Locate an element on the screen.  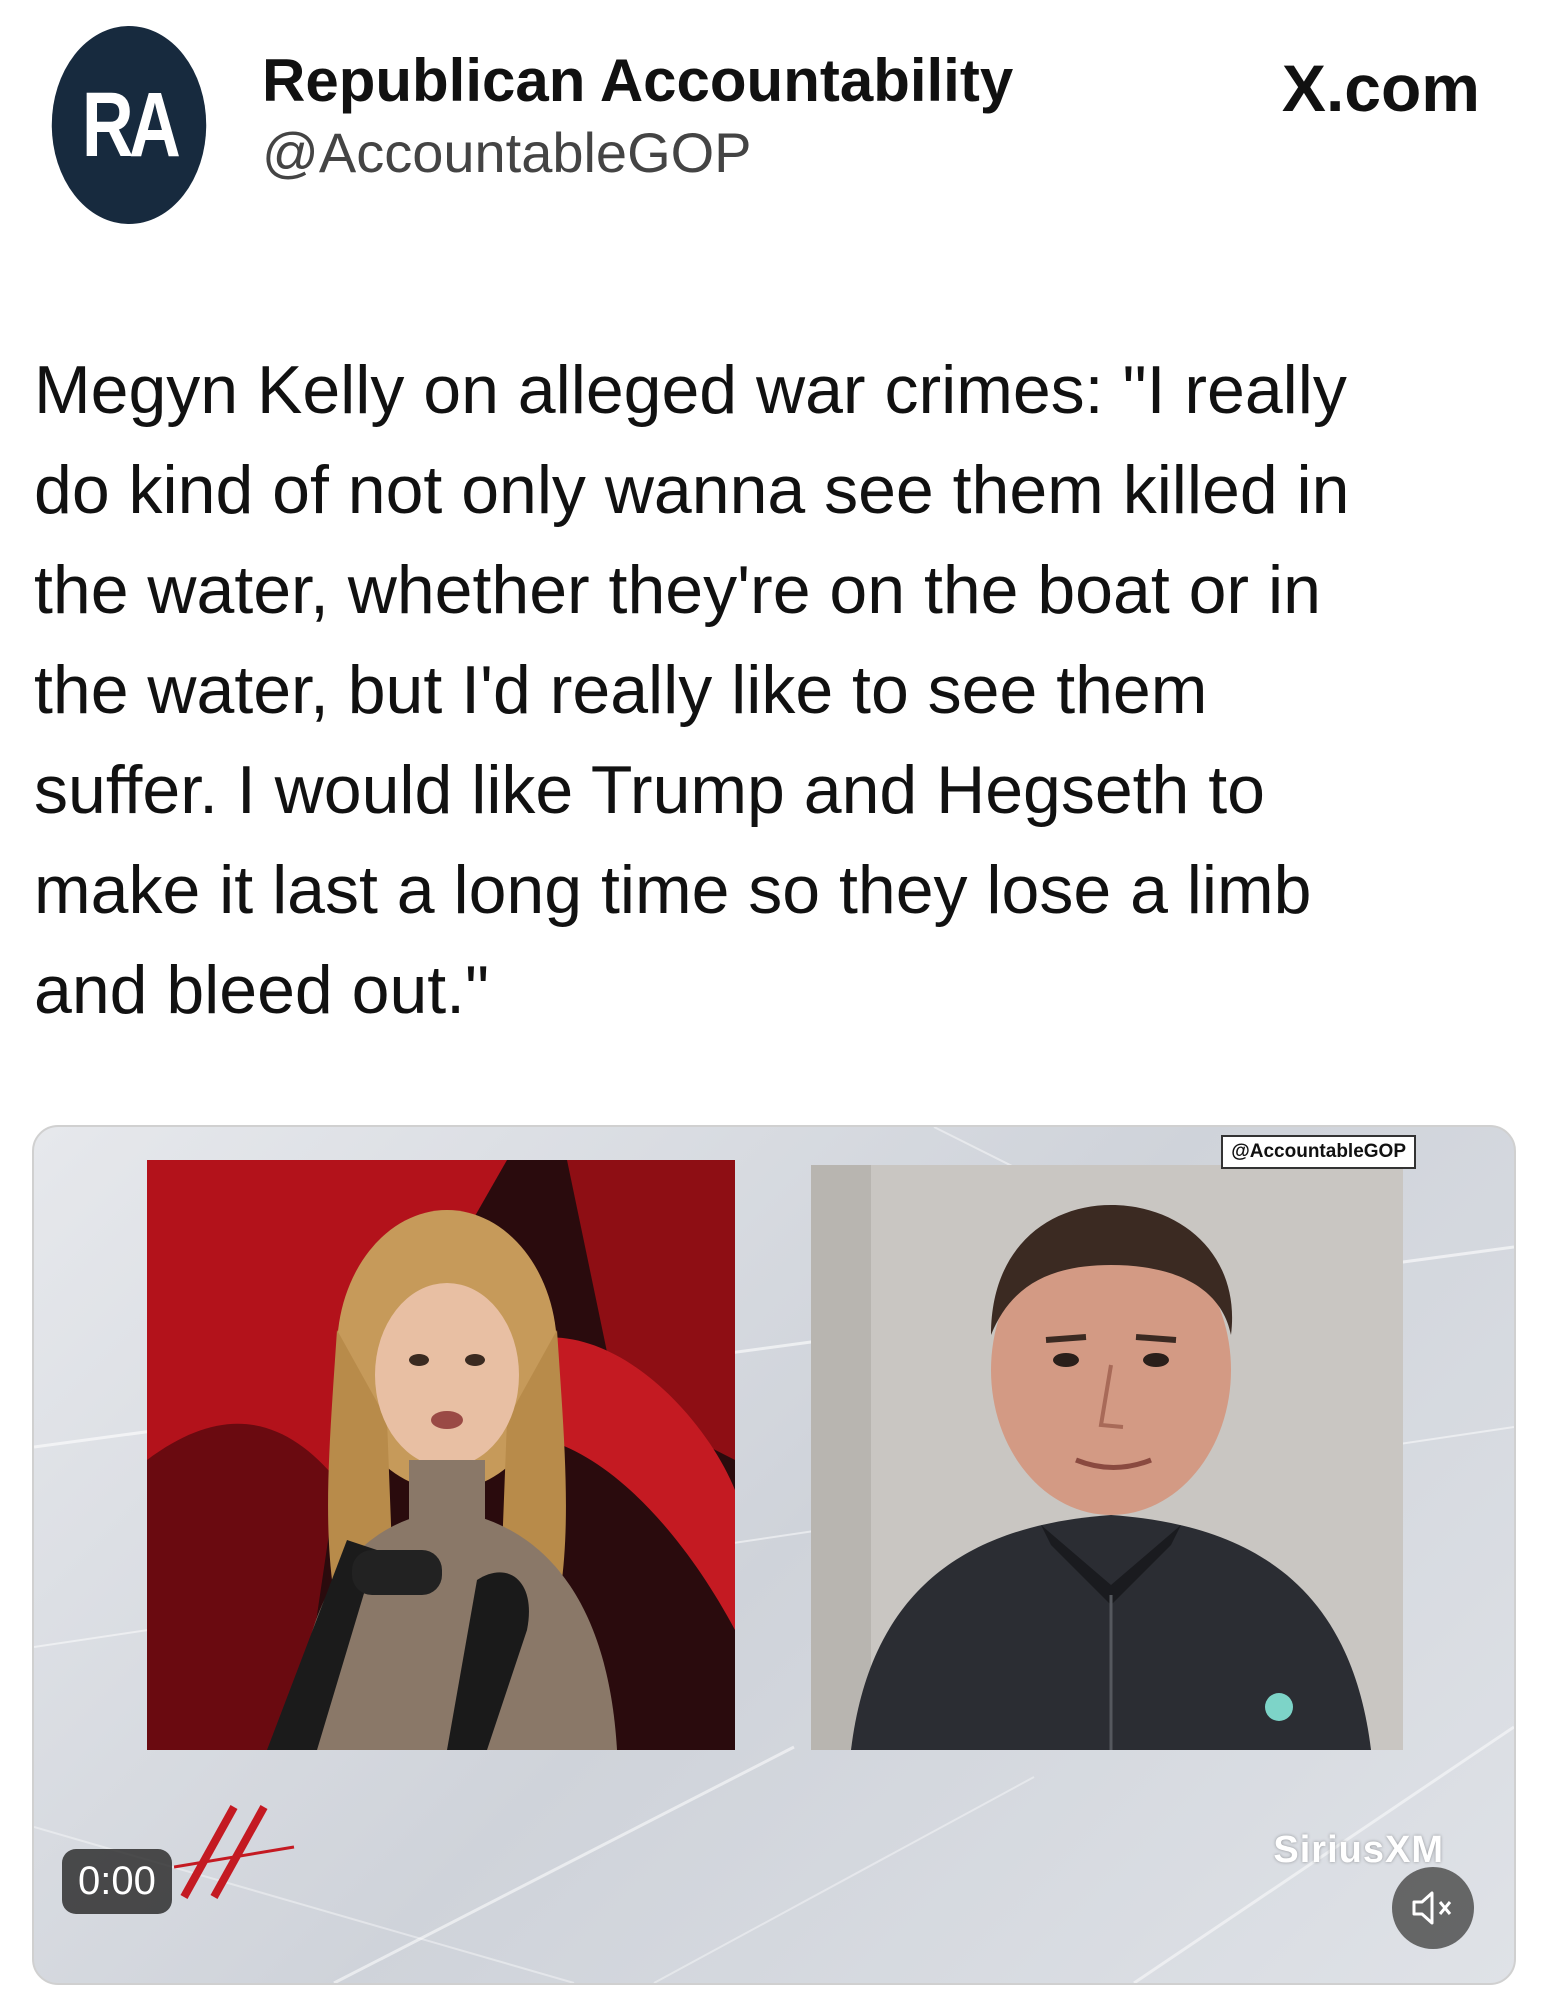
video-watermark: @AccountableGOP is located at coordinates (1318, 1152).